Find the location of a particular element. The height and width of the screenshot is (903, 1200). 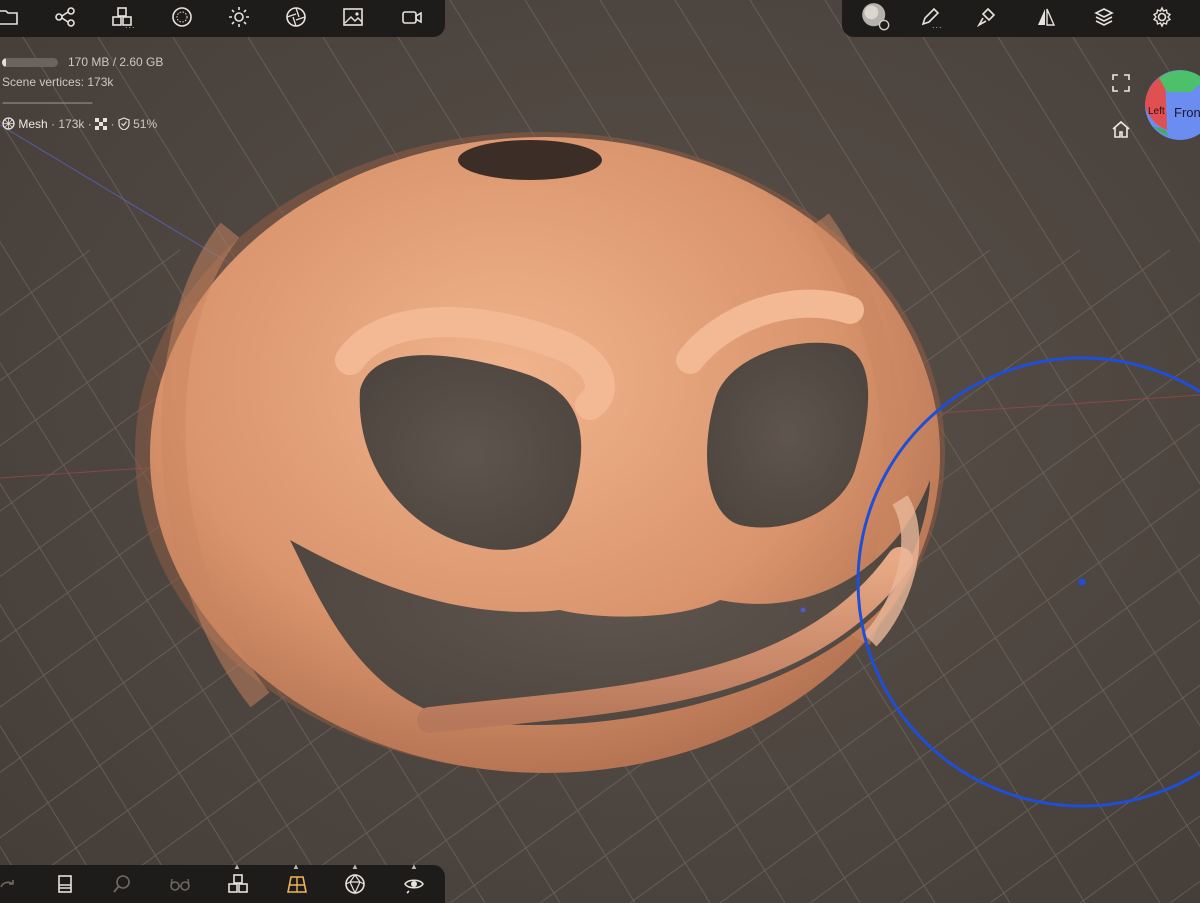

memory-bar is located at coordinates (30, 63).